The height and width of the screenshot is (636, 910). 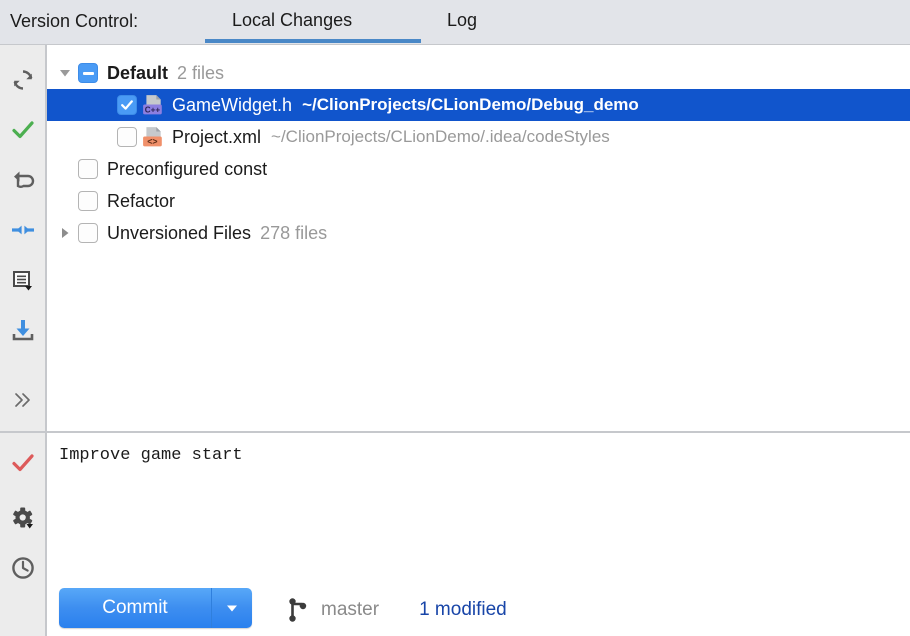 I want to click on chevron-right-icon, so click(x=65, y=233).